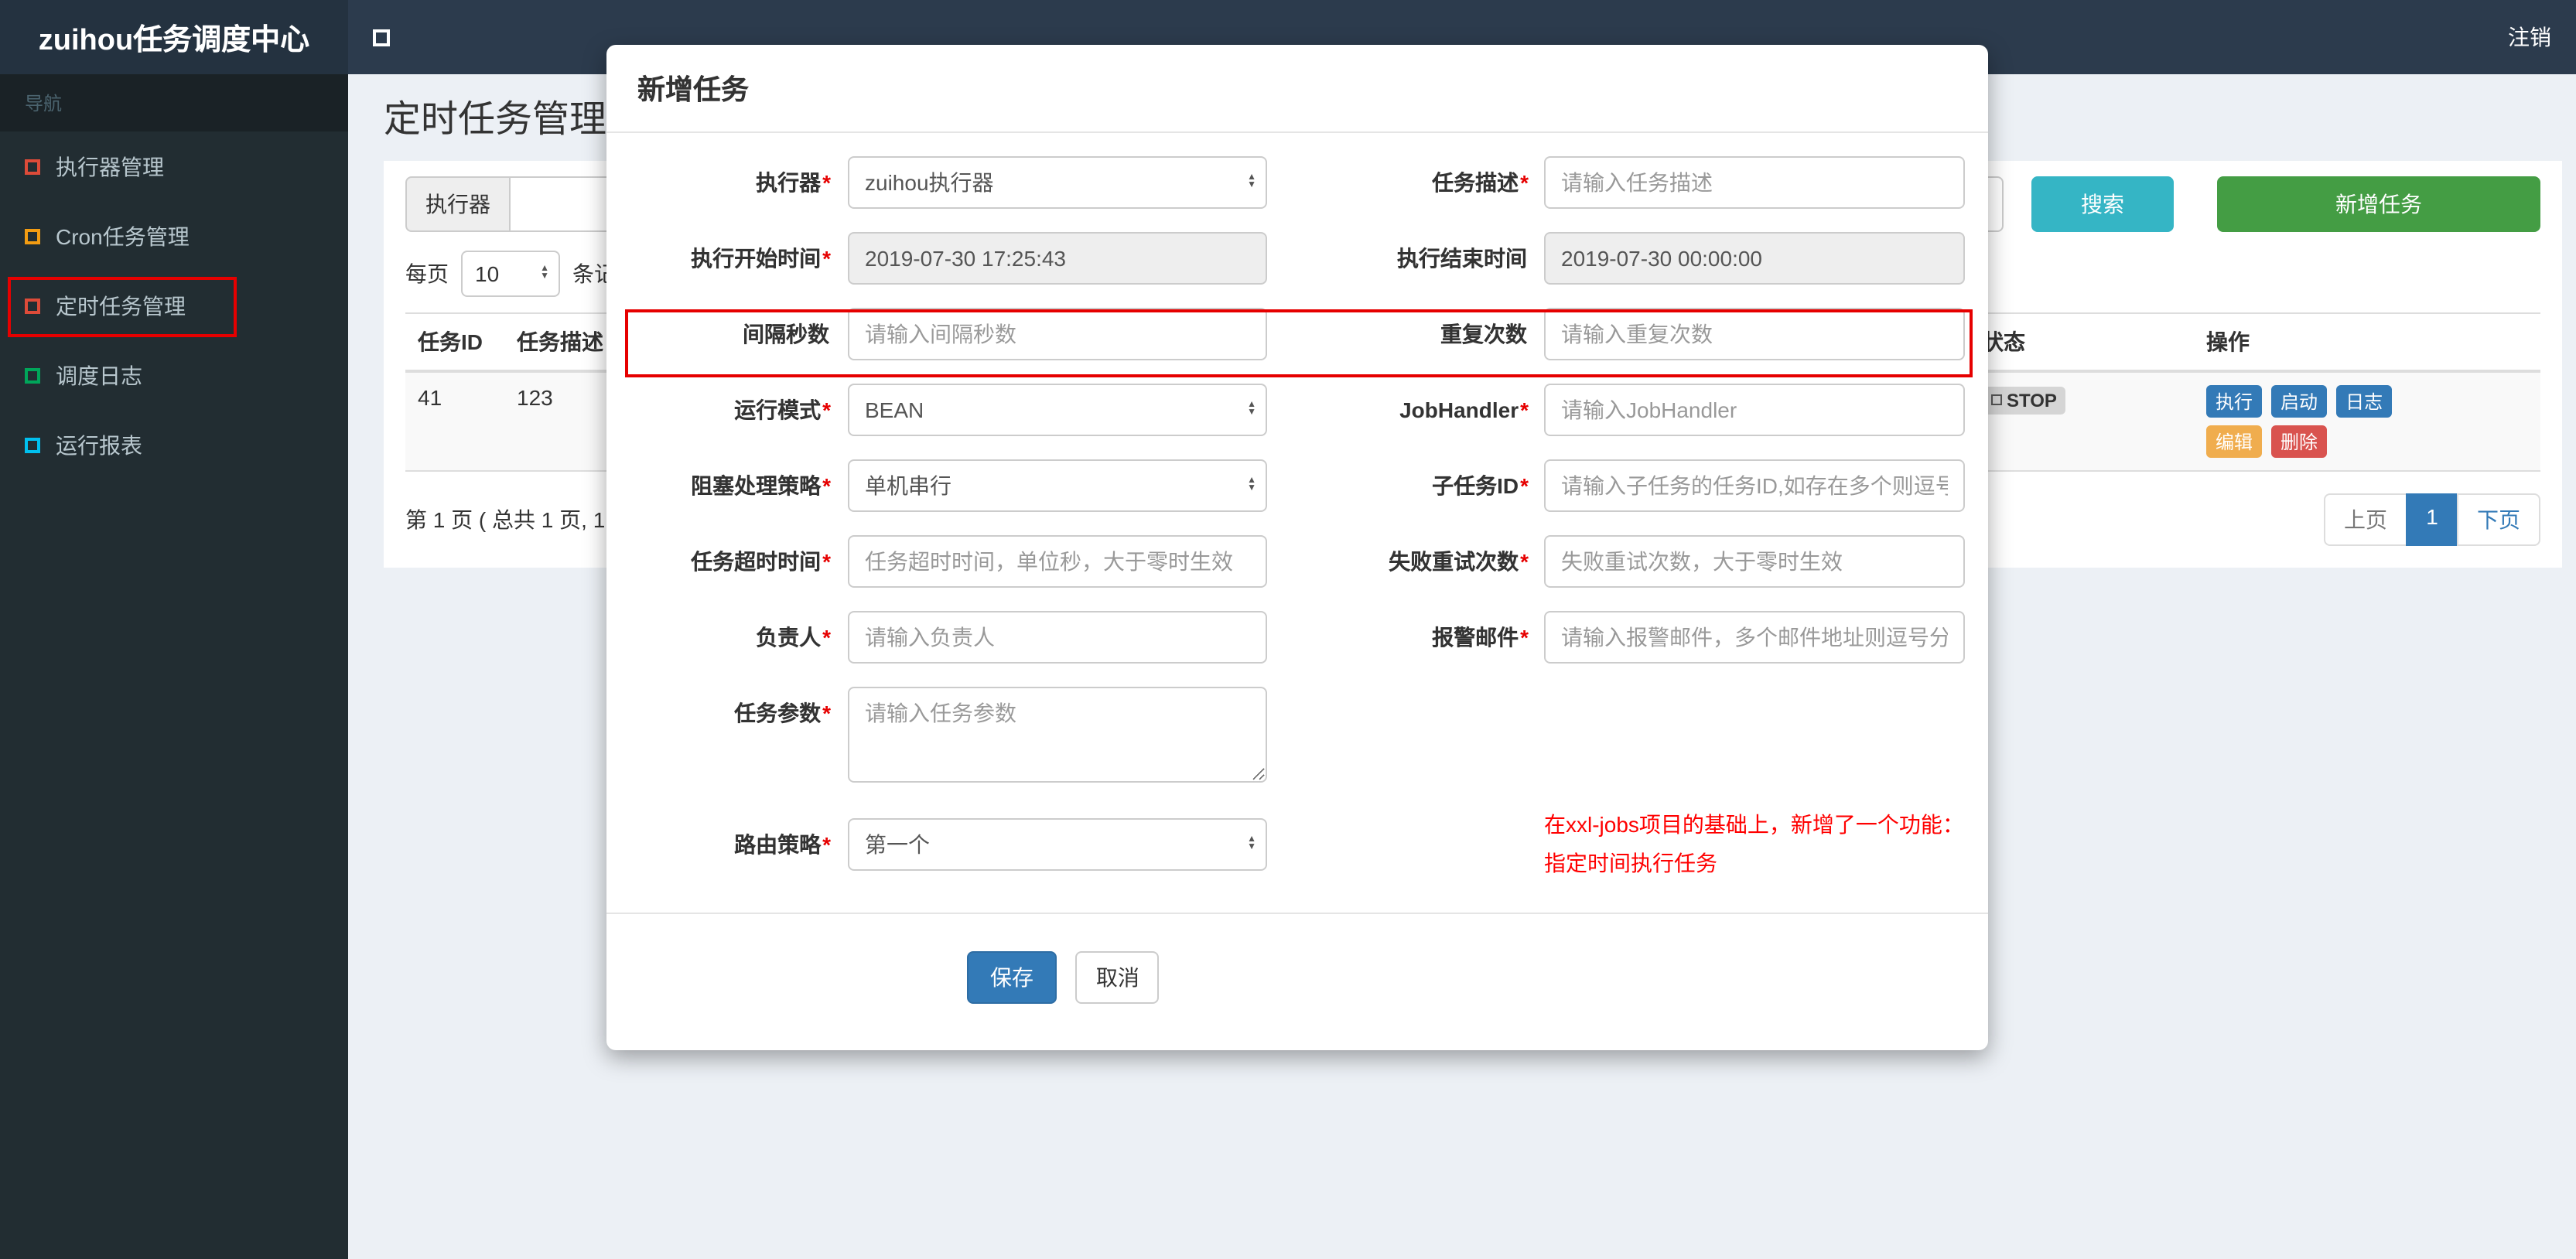  What do you see at coordinates (427, 274) in the screenshot?
I see `per-page-prefix: 每页` at bounding box center [427, 274].